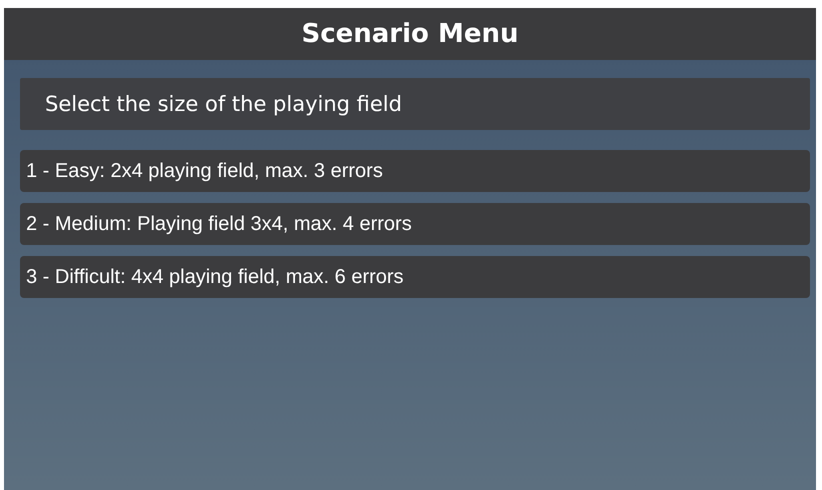 Image resolution: width=822 pixels, height=490 pixels. What do you see at coordinates (409, 34) in the screenshot?
I see `window-title: Scenario Menu` at bounding box center [409, 34].